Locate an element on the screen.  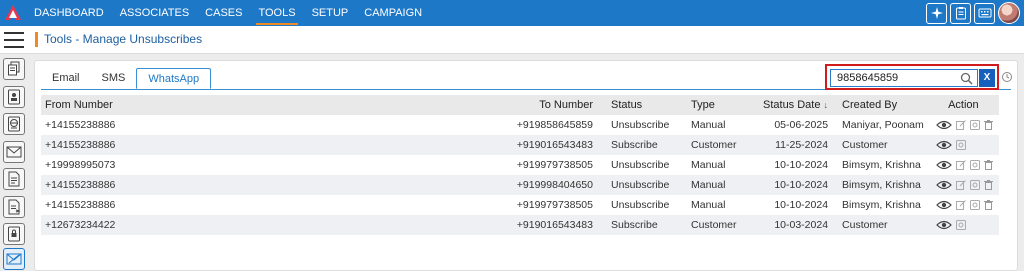
col-status-date: Status Date ↓ is located at coordinates (796, 105).